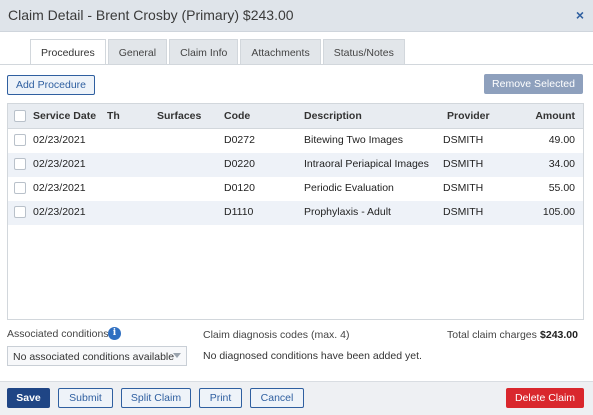  I want to click on delete-claim-button: Delete Claim, so click(545, 398).